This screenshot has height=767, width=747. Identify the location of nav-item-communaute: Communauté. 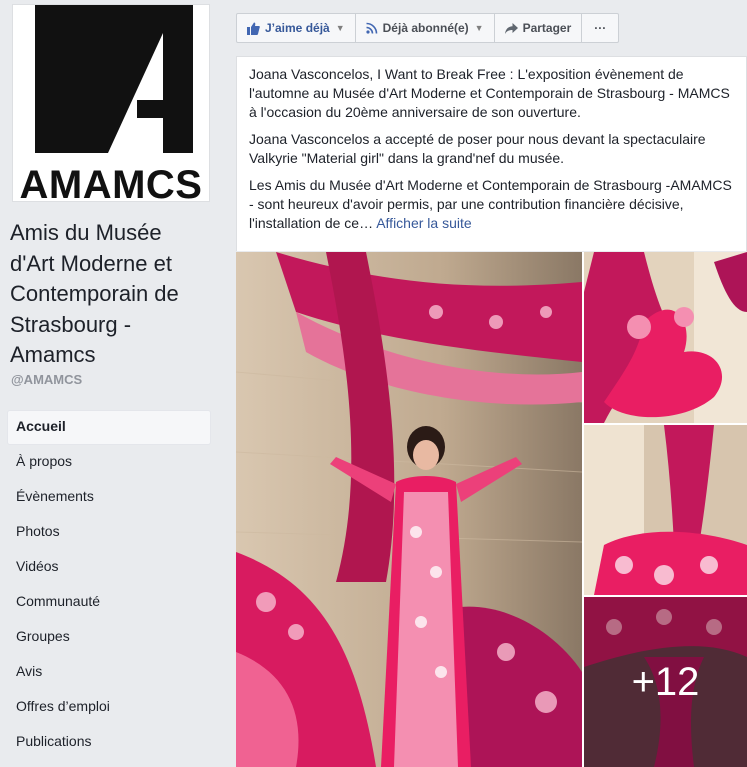
(109, 602).